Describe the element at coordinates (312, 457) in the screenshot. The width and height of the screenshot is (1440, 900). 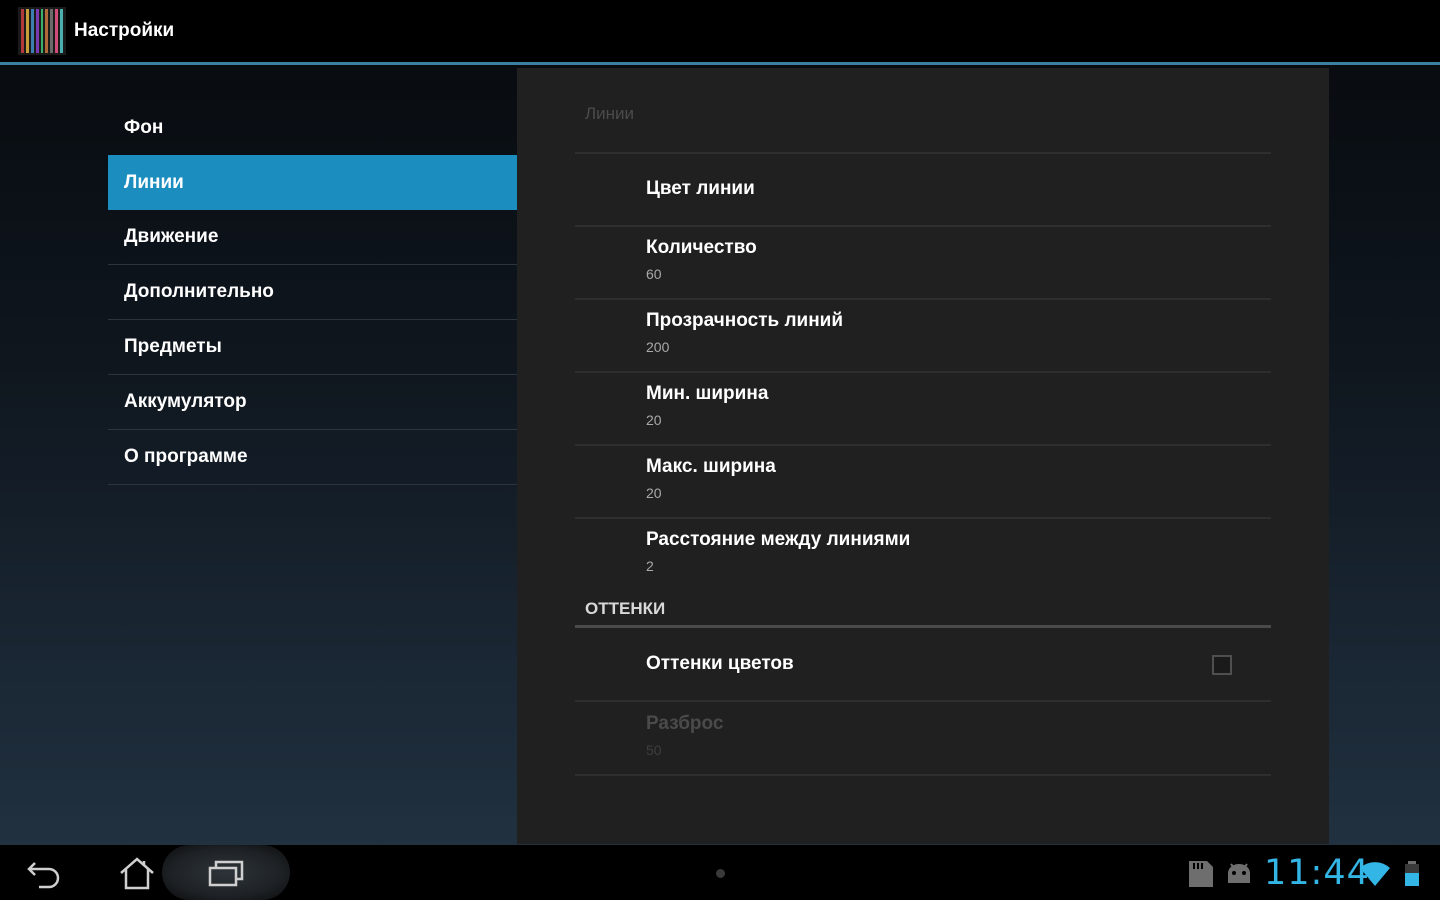
I see `sidebar-item-about: О программе` at that location.